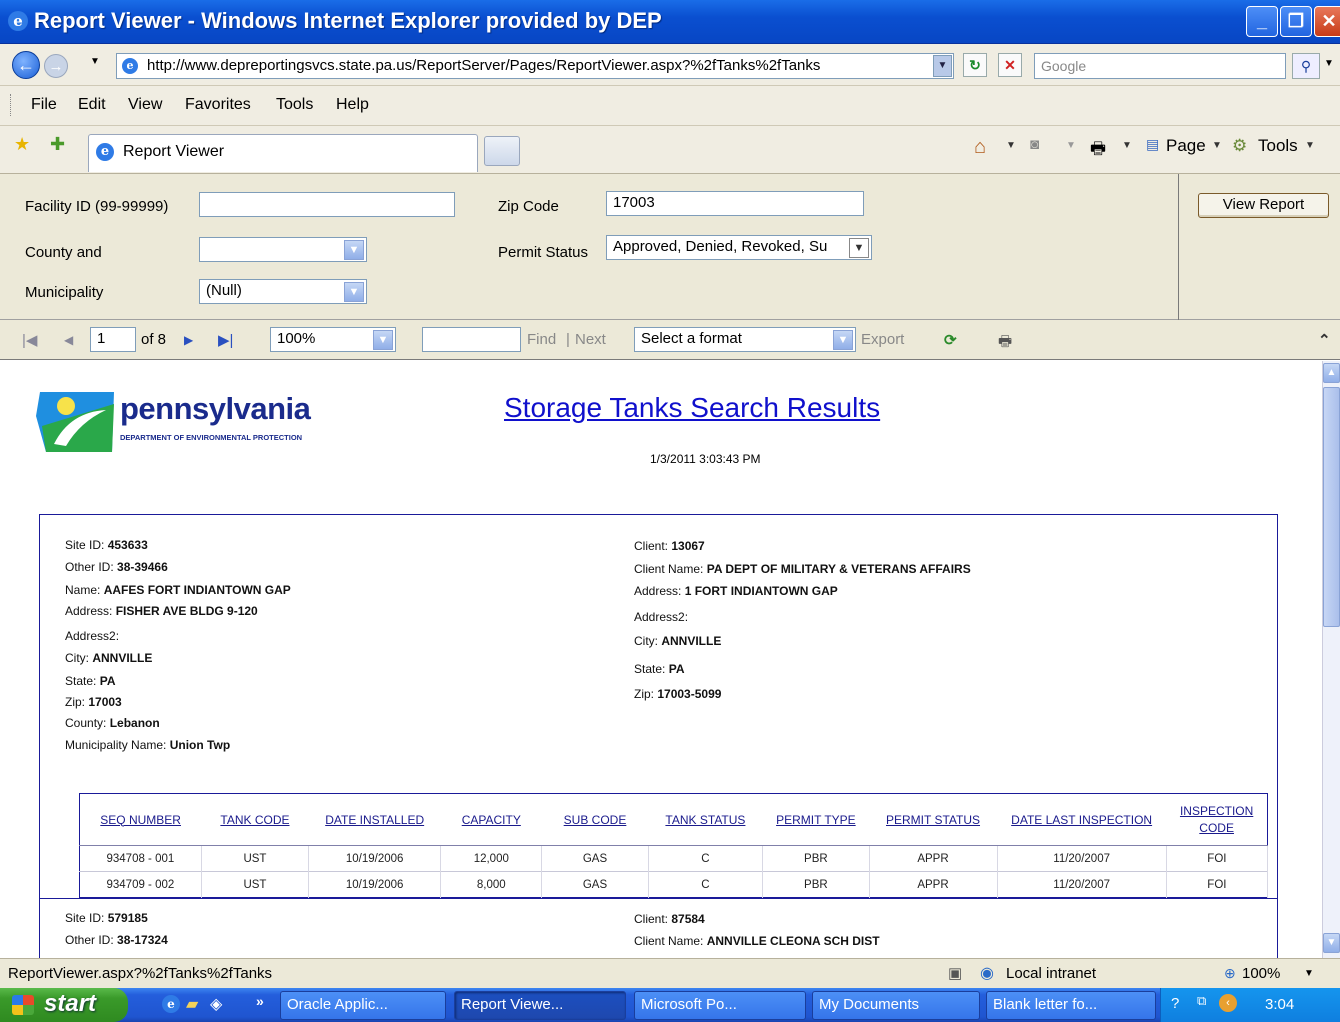  What do you see at coordinates (1310, 145) in the screenshot?
I see `tools-dropdown-icon: ▼` at bounding box center [1310, 145].